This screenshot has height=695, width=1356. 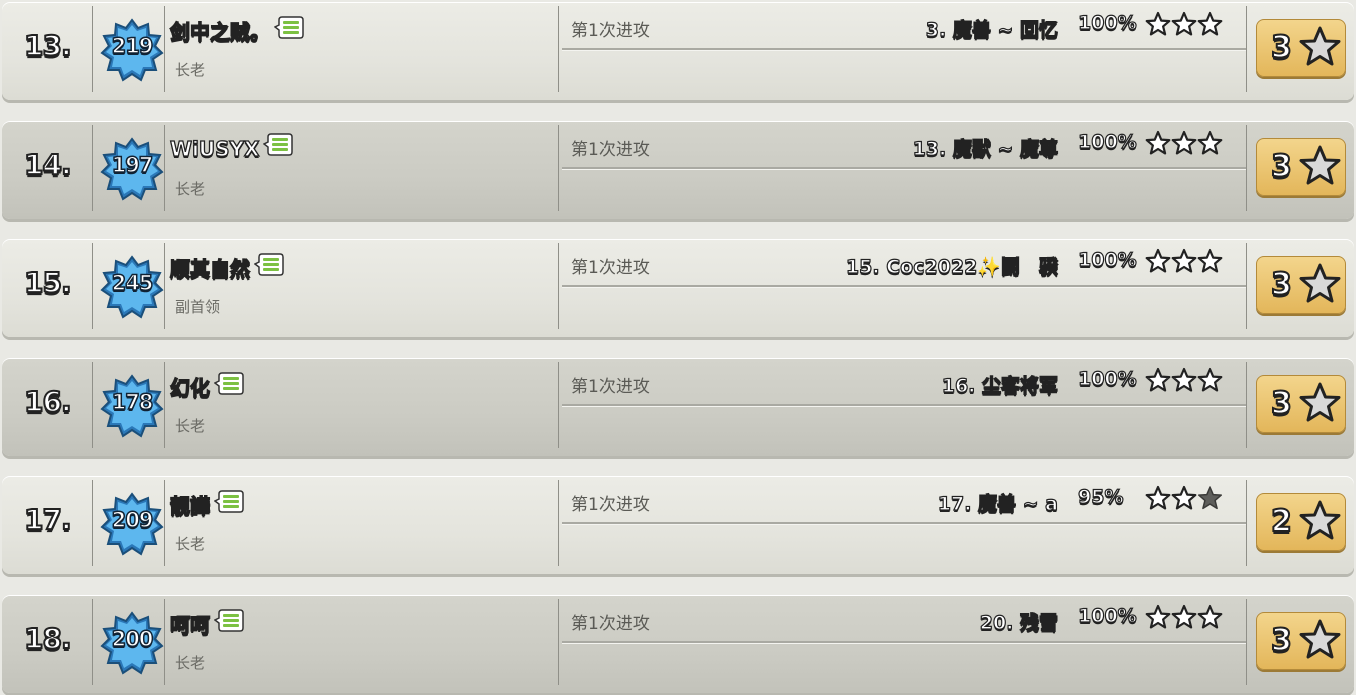 I want to click on member-rank: 14., so click(x=48, y=164).